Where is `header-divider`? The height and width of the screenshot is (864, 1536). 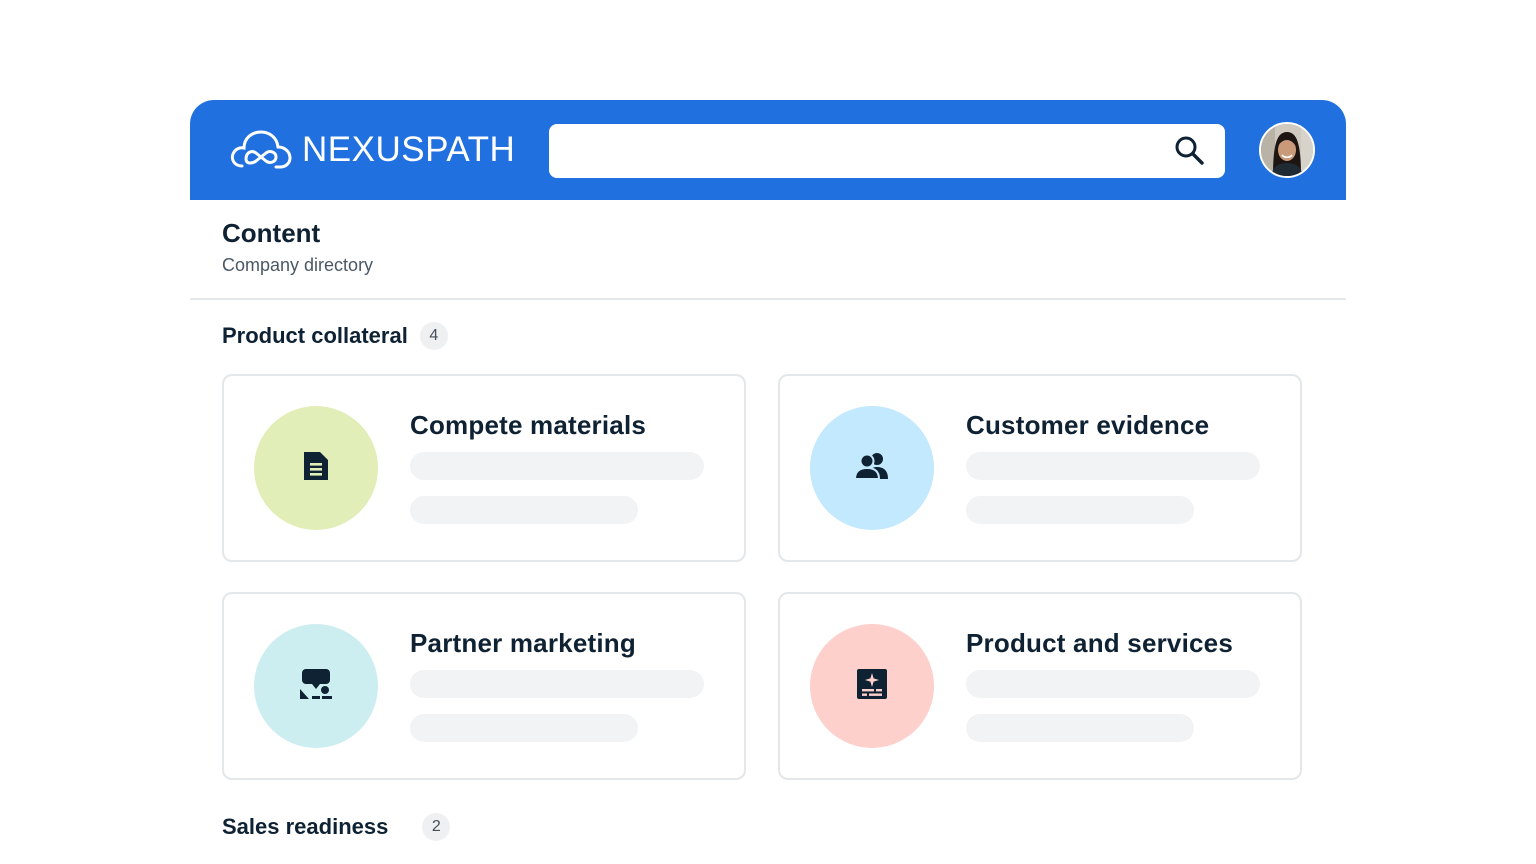 header-divider is located at coordinates (768, 299).